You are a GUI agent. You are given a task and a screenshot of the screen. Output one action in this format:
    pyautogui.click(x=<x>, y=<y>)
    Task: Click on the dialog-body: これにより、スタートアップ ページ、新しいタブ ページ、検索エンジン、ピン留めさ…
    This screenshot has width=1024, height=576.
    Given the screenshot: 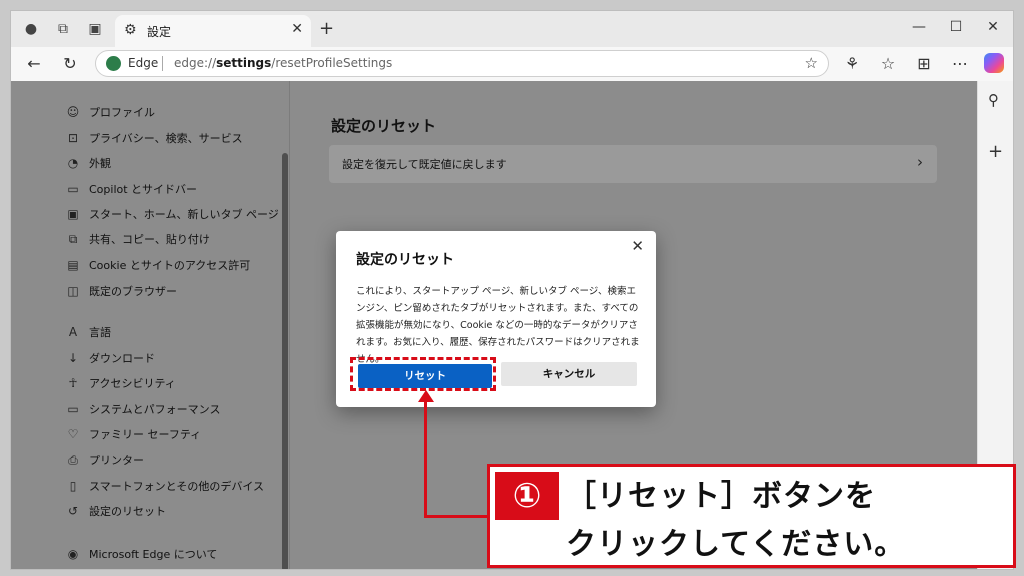 What is the action you would take?
    pyautogui.click(x=498, y=325)
    